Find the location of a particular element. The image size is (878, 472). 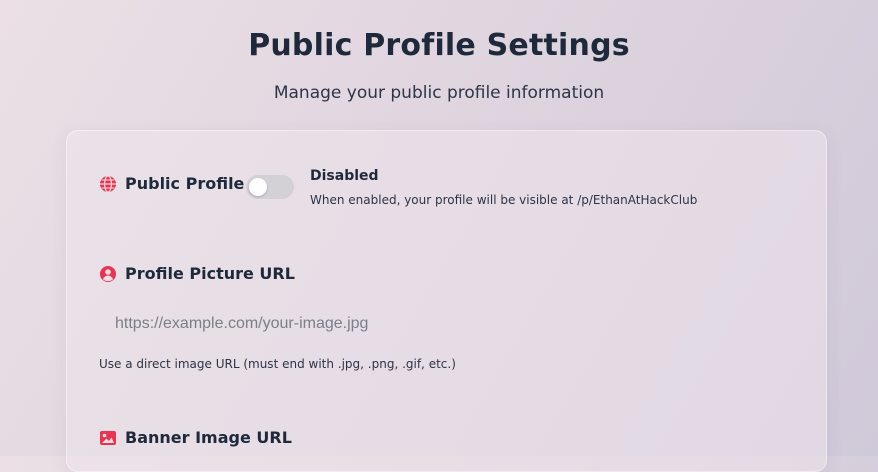

image-icon is located at coordinates (108, 438).